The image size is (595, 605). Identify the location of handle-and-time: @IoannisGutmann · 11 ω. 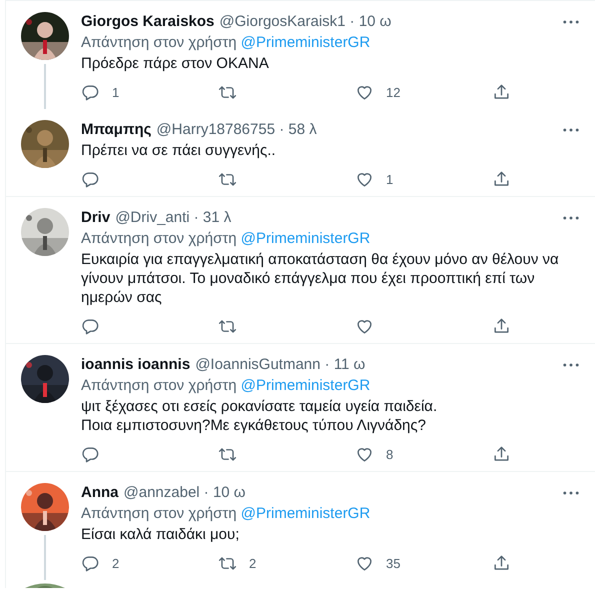
(280, 365).